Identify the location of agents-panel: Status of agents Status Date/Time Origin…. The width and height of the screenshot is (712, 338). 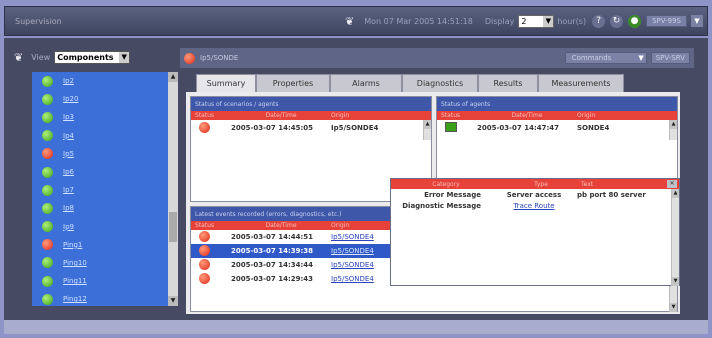
(557, 138).